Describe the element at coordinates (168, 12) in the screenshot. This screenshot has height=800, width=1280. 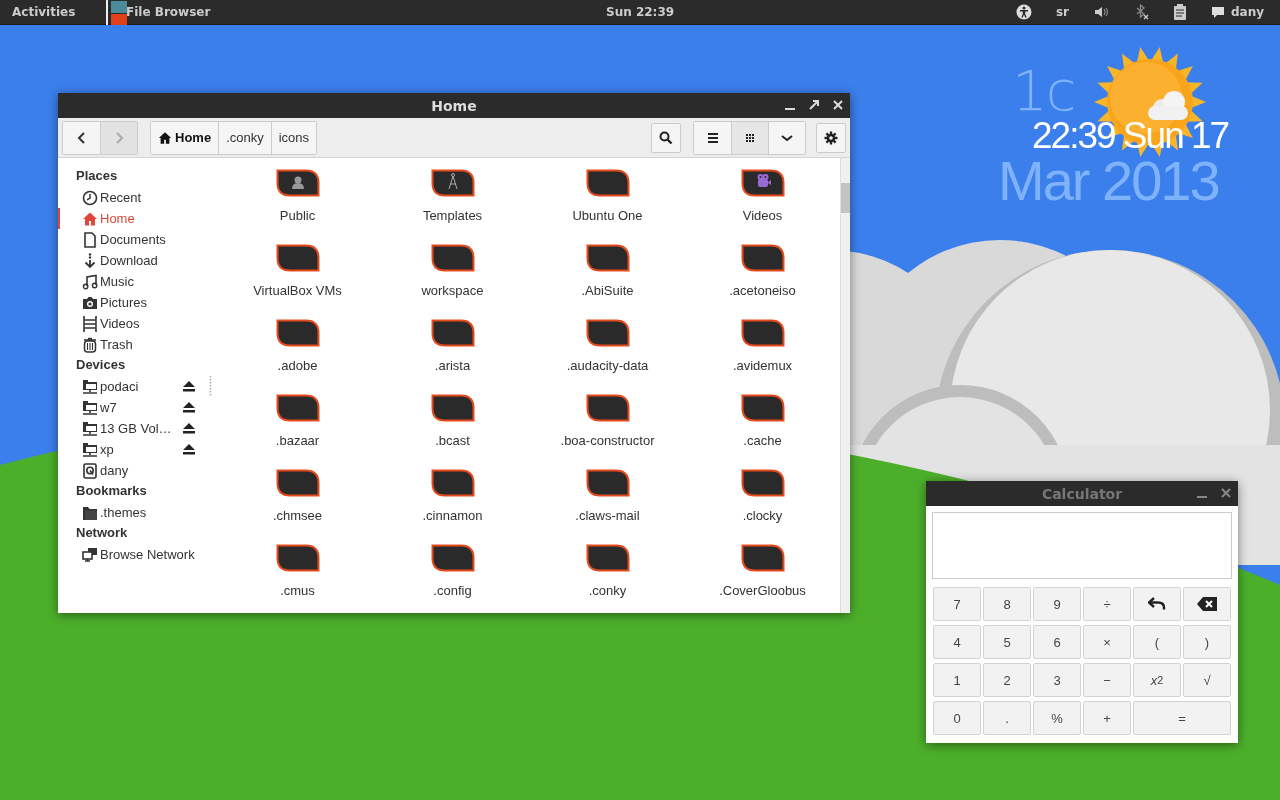
I see `app-menu: File Browser` at that location.